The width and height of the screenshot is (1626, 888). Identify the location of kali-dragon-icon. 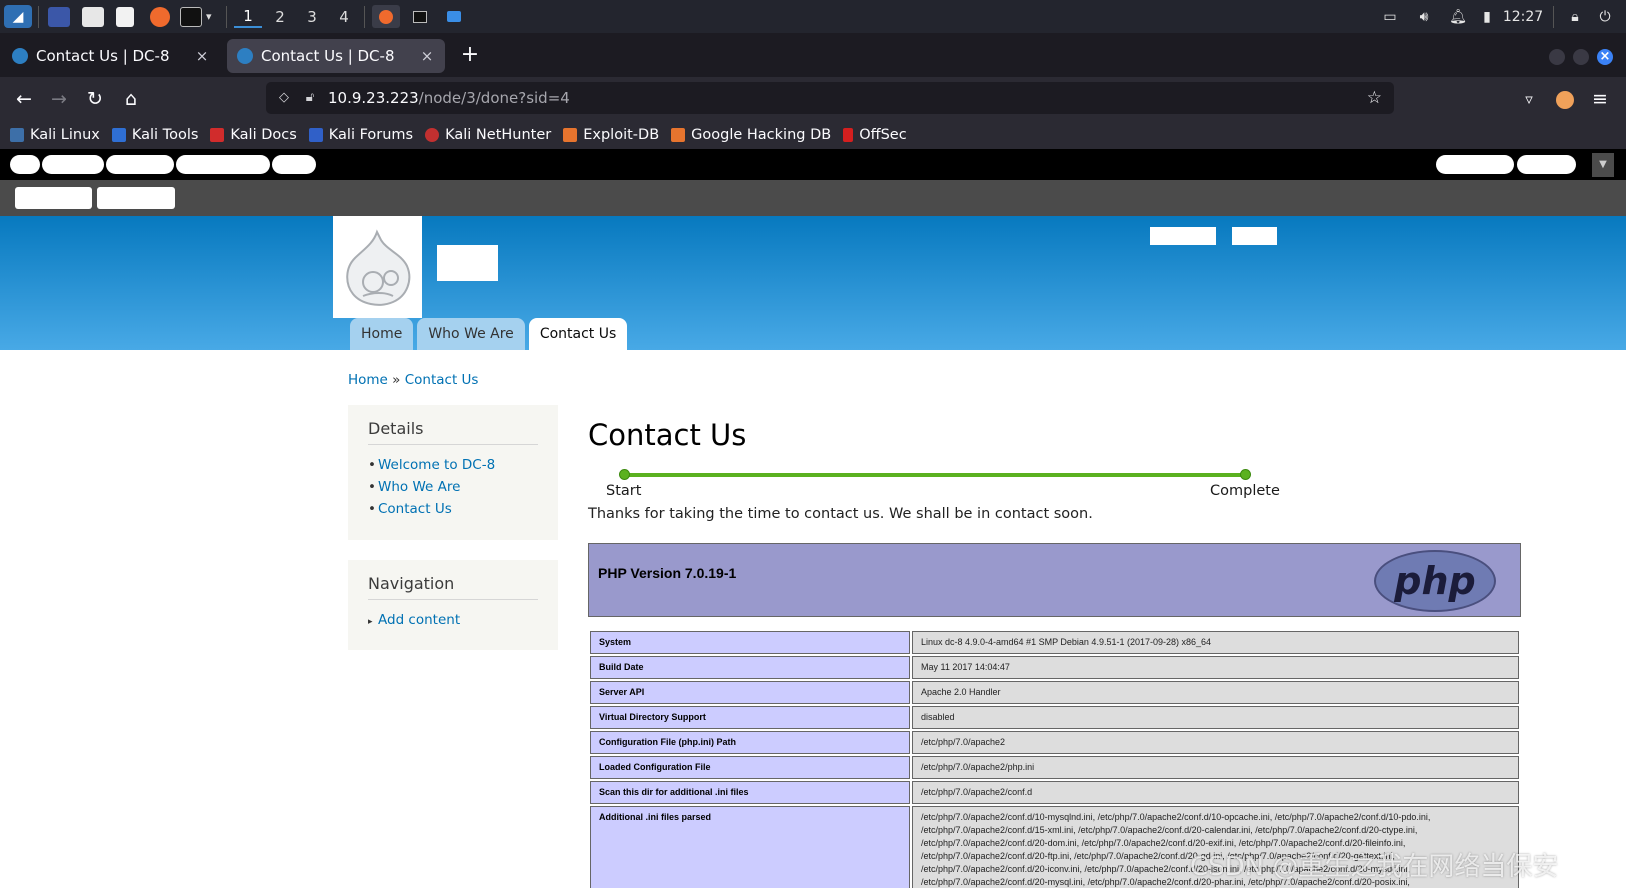
(17, 135).